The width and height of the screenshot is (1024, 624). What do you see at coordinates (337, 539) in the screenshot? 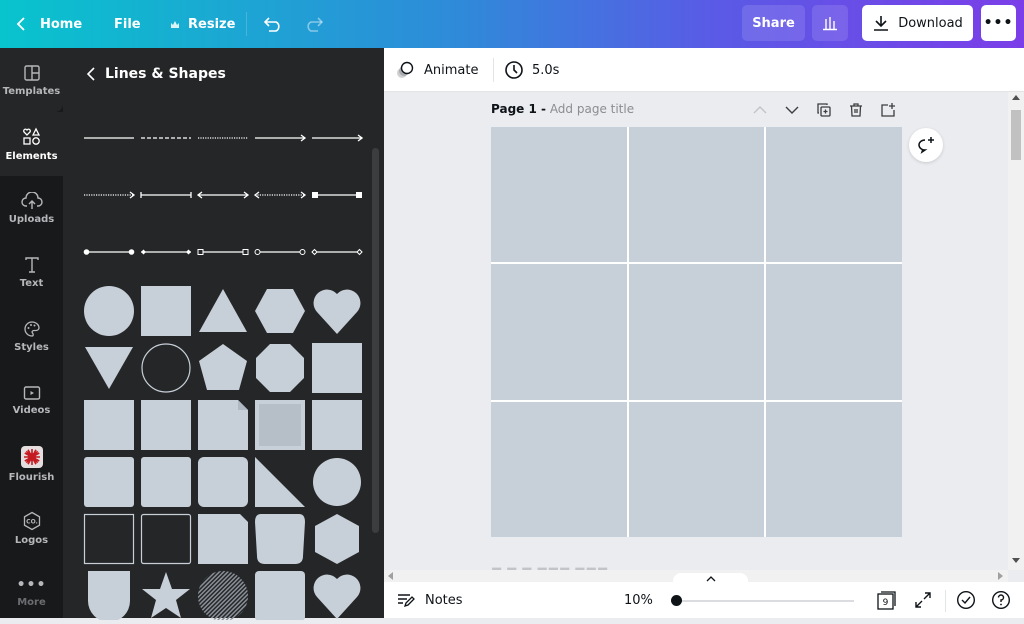
I see `shape-vertical-hexagon` at bounding box center [337, 539].